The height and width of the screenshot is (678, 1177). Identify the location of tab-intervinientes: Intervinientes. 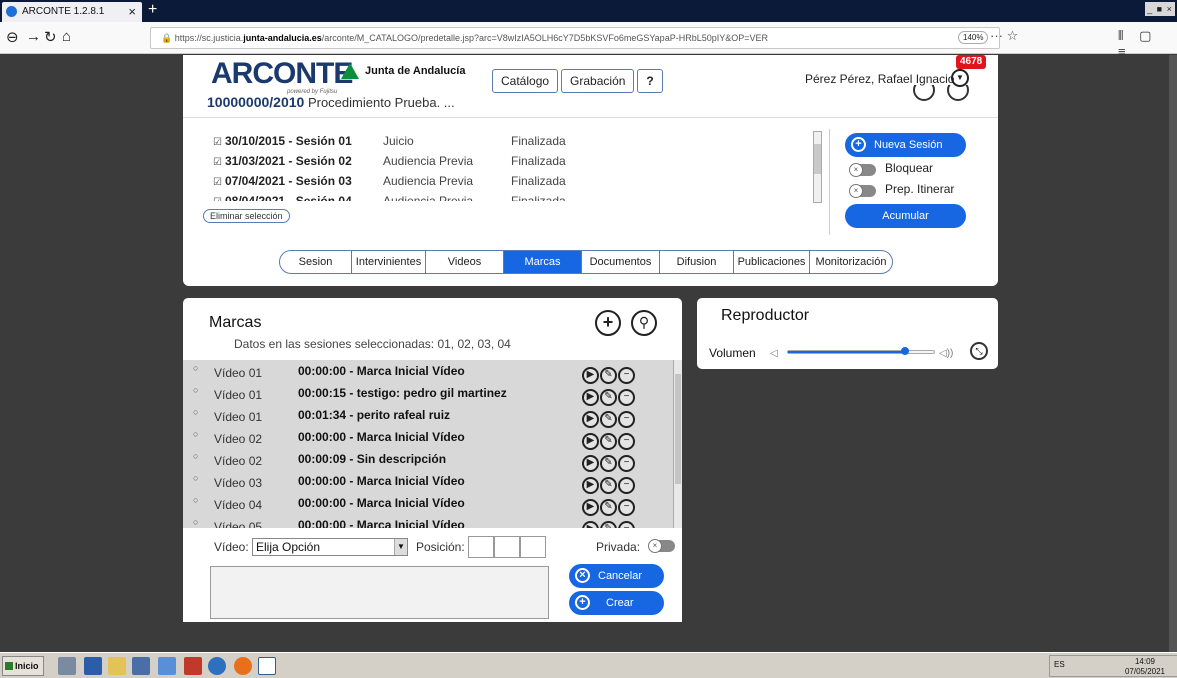
(389, 262).